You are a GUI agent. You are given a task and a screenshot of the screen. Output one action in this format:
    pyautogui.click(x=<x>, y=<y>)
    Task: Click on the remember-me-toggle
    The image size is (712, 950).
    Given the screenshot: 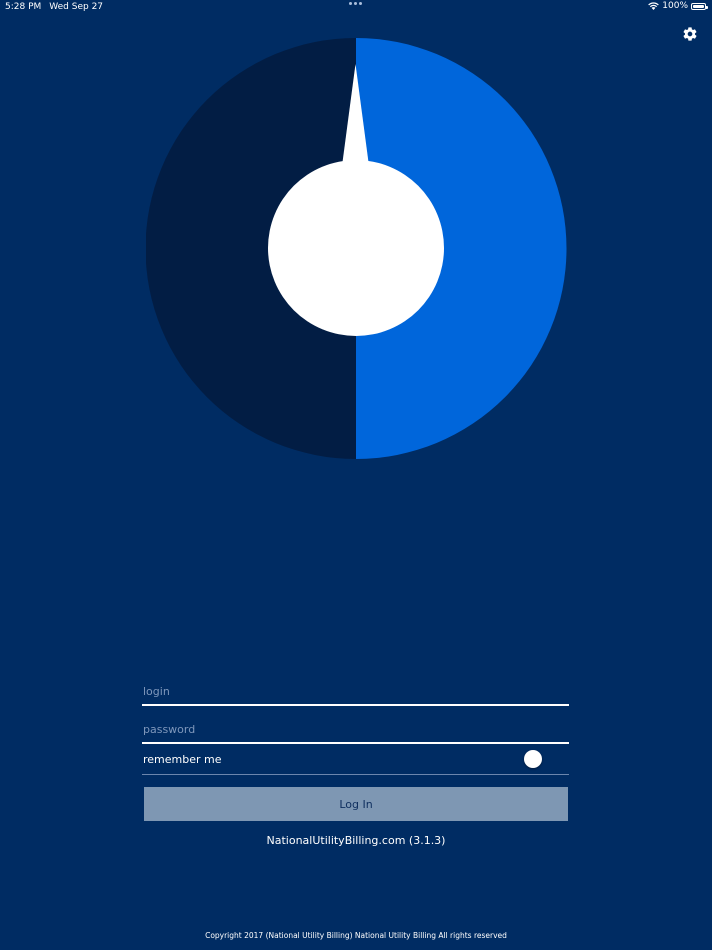 What is the action you would take?
    pyautogui.click(x=543, y=759)
    